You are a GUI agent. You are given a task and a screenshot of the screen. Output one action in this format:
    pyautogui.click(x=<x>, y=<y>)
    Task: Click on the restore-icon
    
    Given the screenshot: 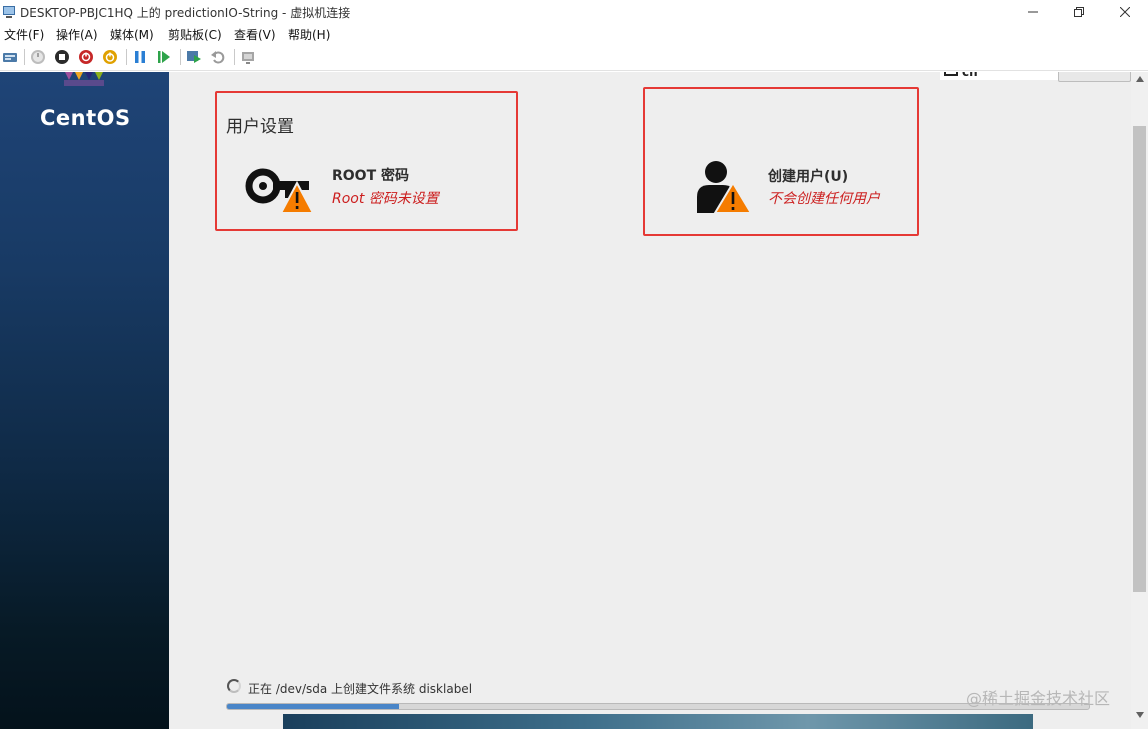 What is the action you would take?
    pyautogui.click(x=1079, y=11)
    